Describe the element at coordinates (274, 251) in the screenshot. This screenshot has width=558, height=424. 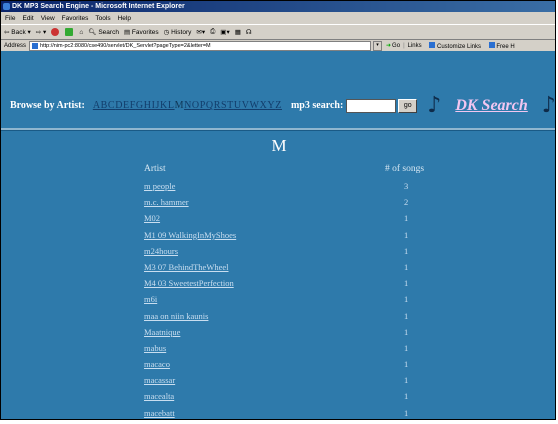
I see `artist-link: m24hours` at that location.